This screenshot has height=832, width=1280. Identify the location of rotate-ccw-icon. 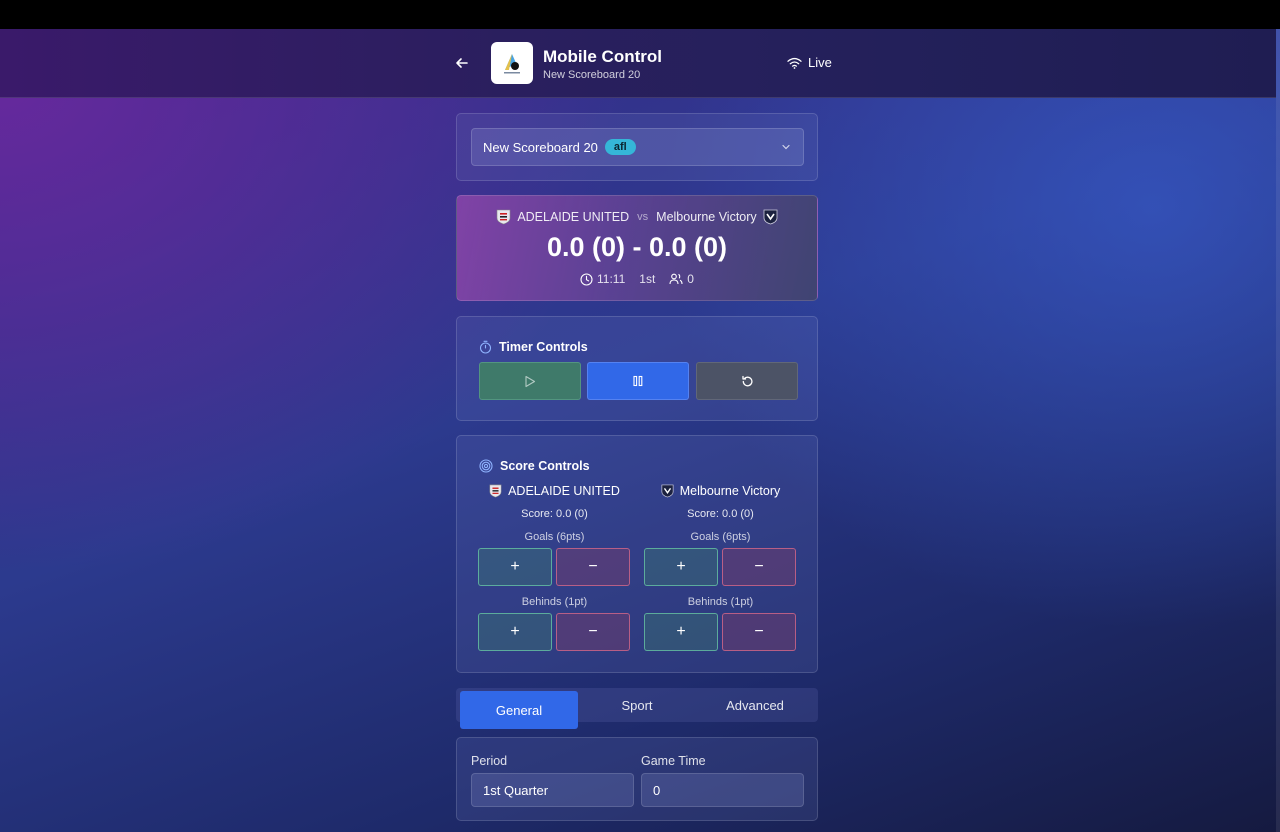
(747, 380).